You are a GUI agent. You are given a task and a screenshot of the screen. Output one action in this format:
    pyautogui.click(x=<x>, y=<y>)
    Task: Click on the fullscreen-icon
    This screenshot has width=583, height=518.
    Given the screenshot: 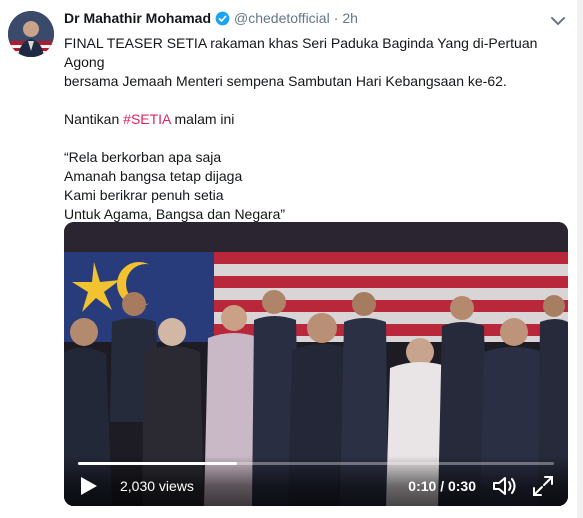 What is the action you would take?
    pyautogui.click(x=543, y=486)
    